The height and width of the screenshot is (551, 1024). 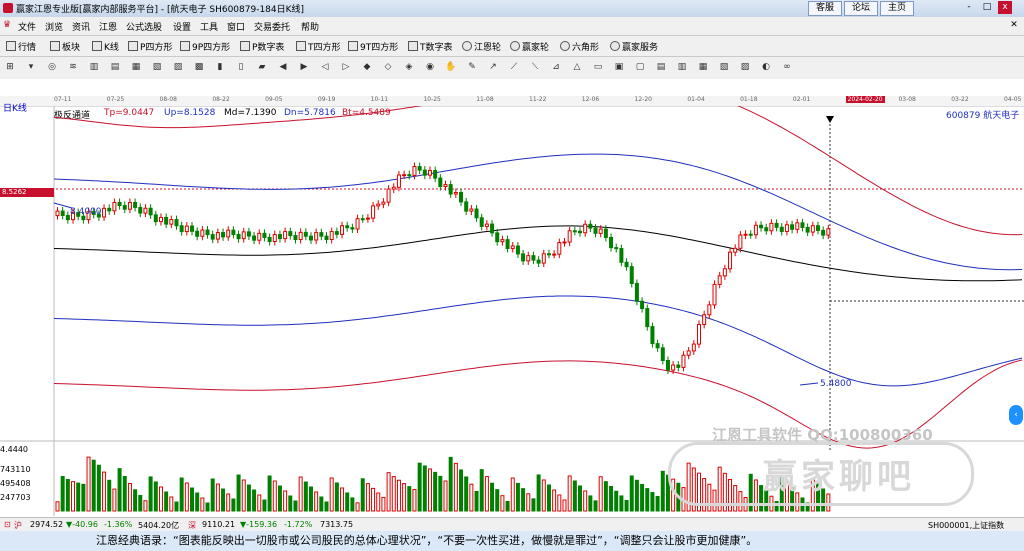 I want to click on toolbar-tool-icon: ▰, so click(x=262, y=67).